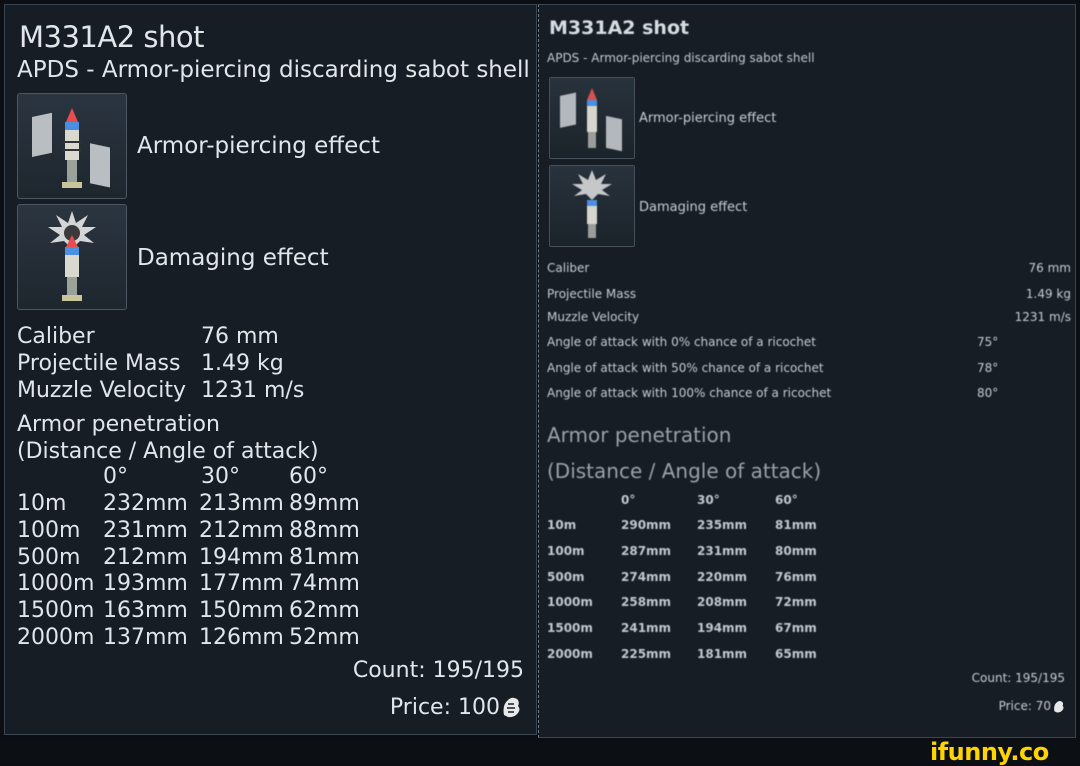 The width and height of the screenshot is (1080, 766). Describe the element at coordinates (646, 602) in the screenshot. I see `penetration-cell-right: 258mm` at that location.